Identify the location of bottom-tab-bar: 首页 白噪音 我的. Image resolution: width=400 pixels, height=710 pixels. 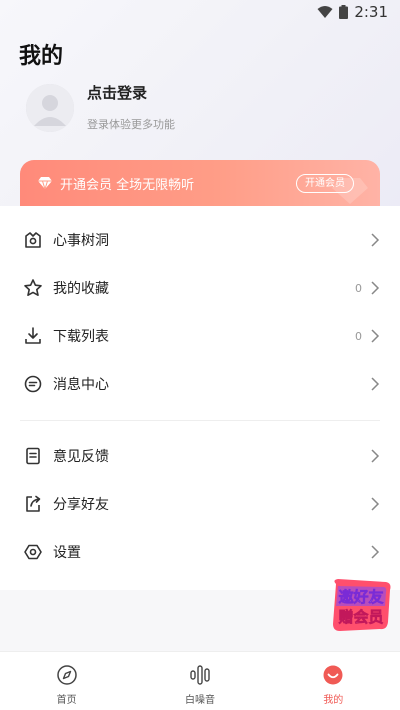
(200, 680).